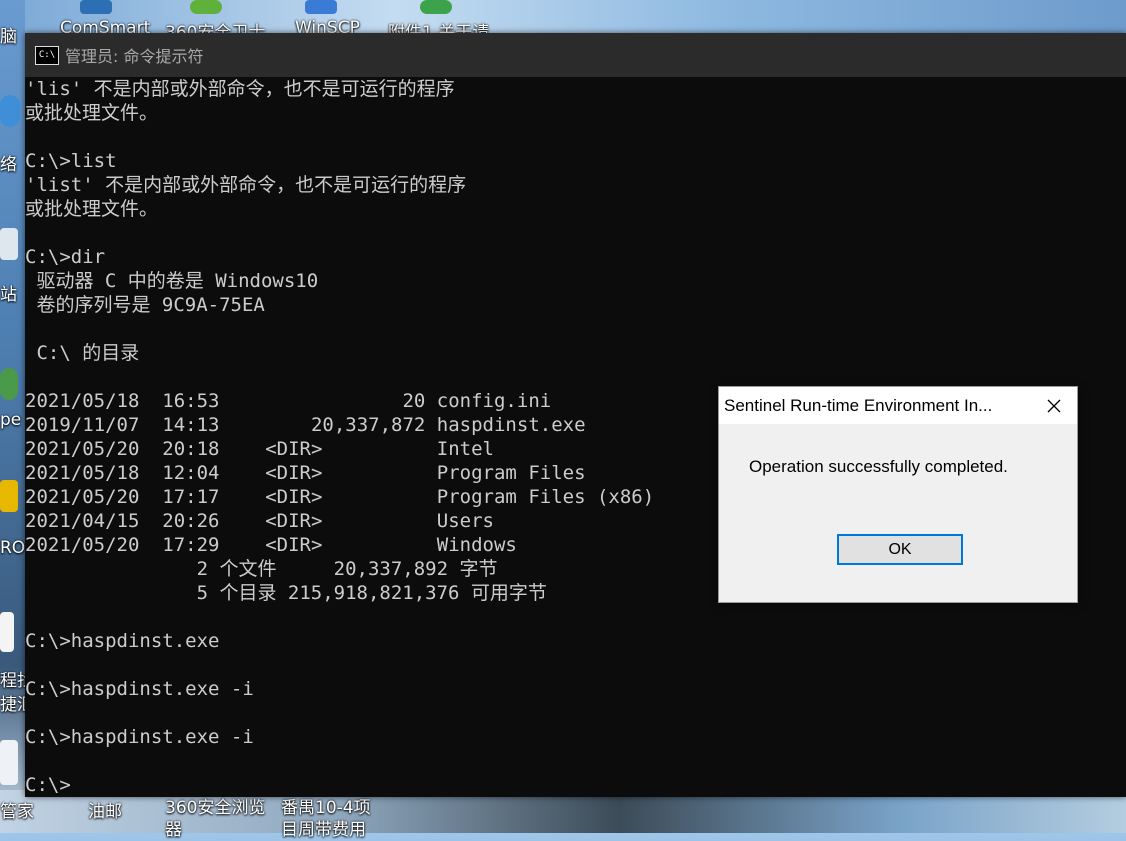 This screenshot has width=1126, height=841. I want to click on dialog-close-button, so click(1054, 405).